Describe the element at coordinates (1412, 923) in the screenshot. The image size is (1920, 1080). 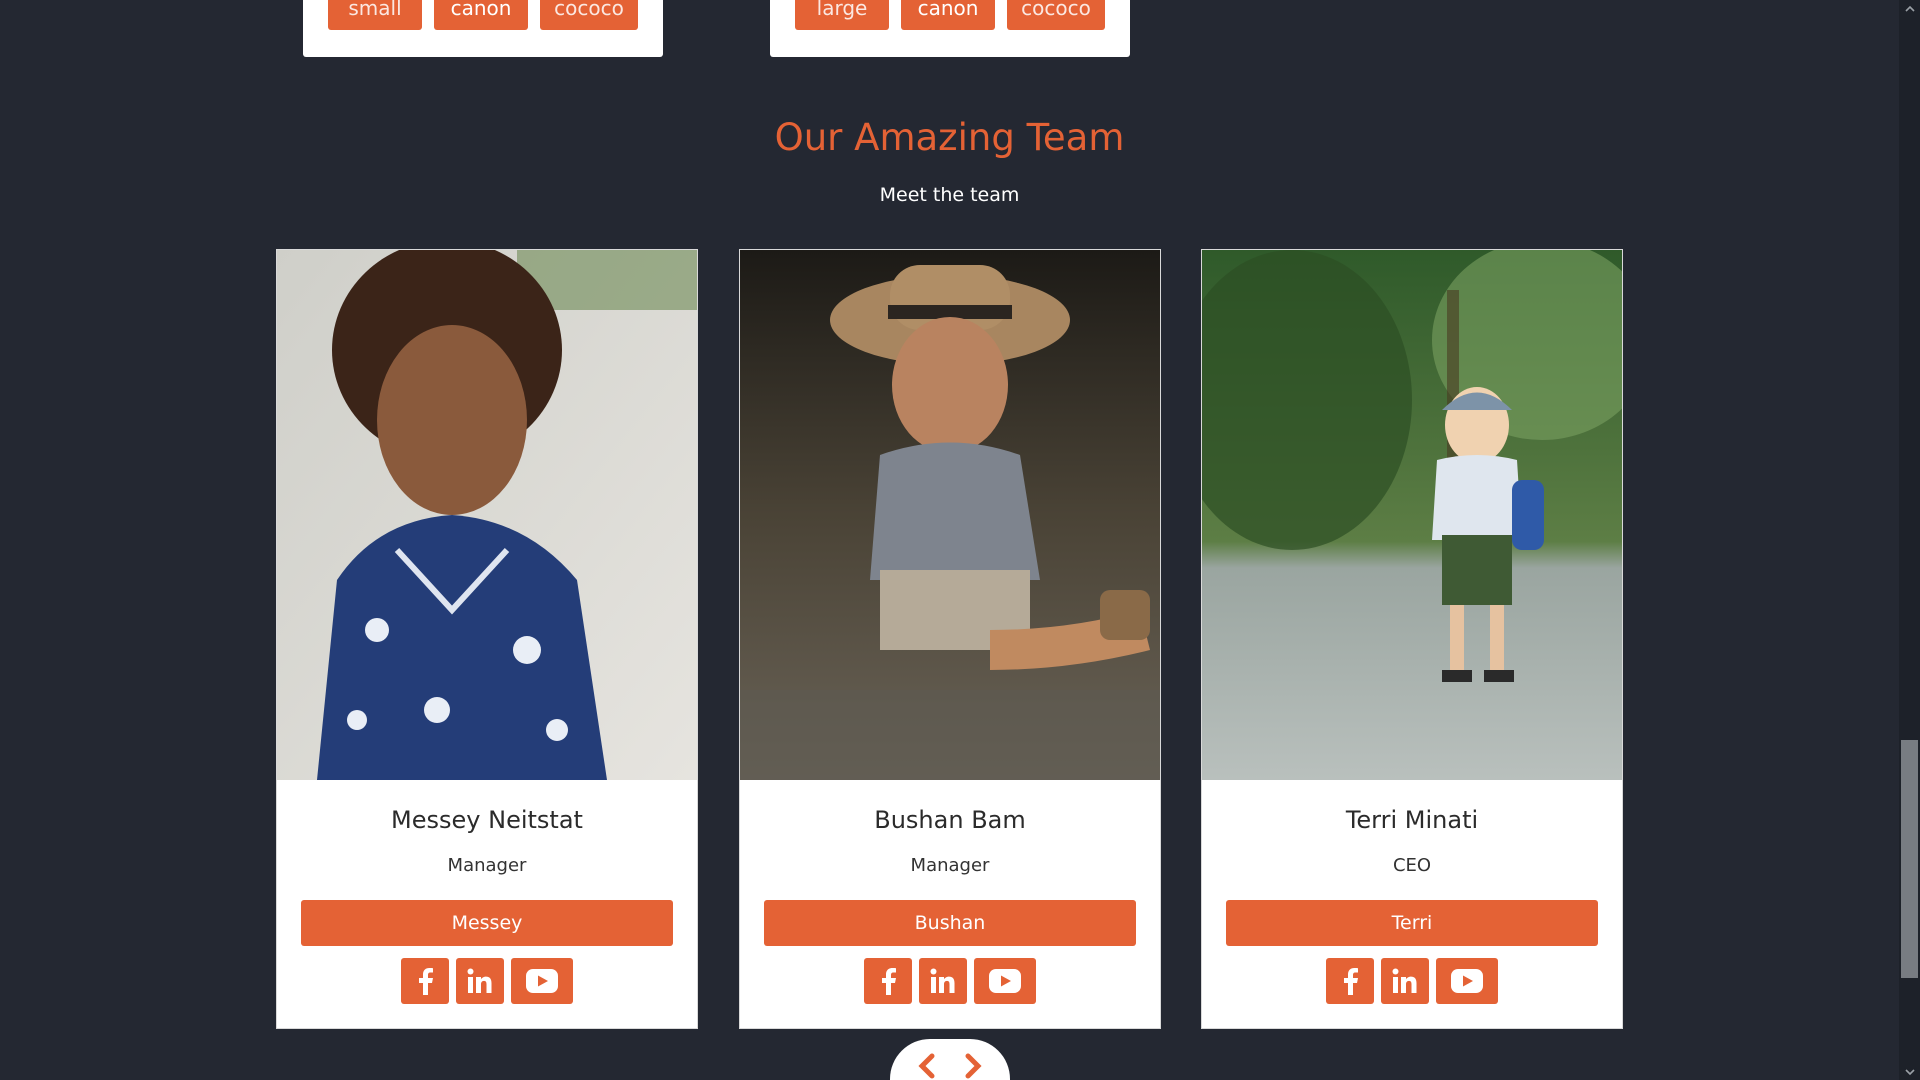
I see `member-profile-button: Terri` at that location.